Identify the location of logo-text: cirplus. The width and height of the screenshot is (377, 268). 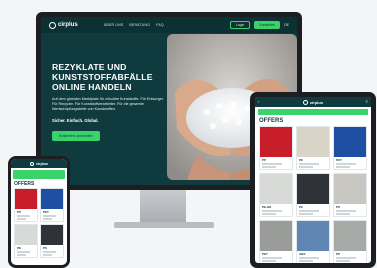
(68, 25).